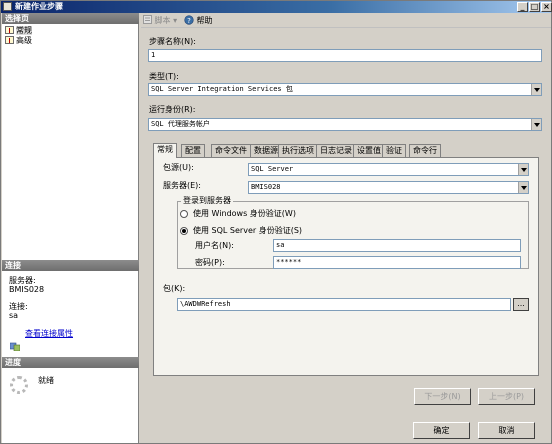  I want to click on tab-verification: 验证, so click(394, 150).